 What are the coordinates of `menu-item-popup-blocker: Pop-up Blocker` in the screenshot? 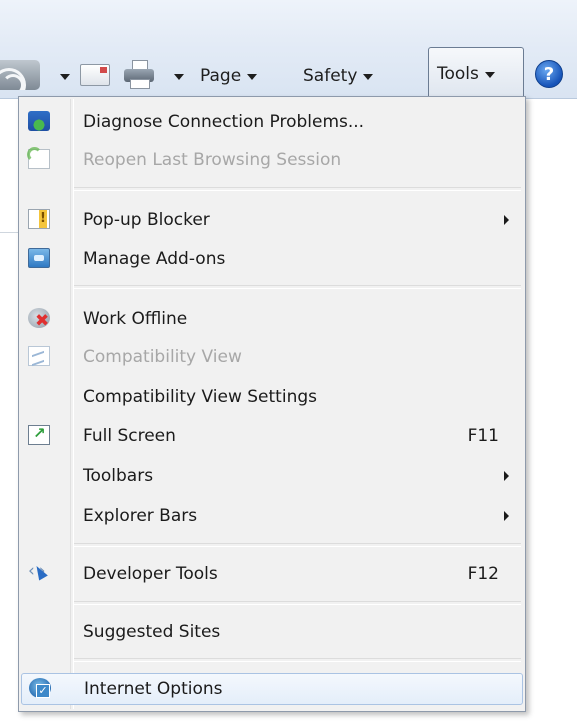 It's located at (272, 220).